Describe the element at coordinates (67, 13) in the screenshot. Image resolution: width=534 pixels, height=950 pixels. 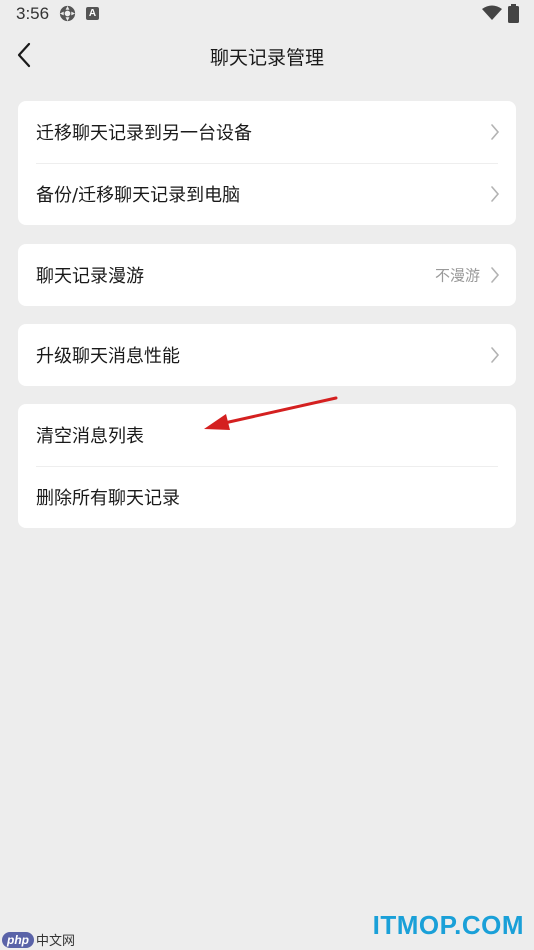
I see `gear-icon` at that location.